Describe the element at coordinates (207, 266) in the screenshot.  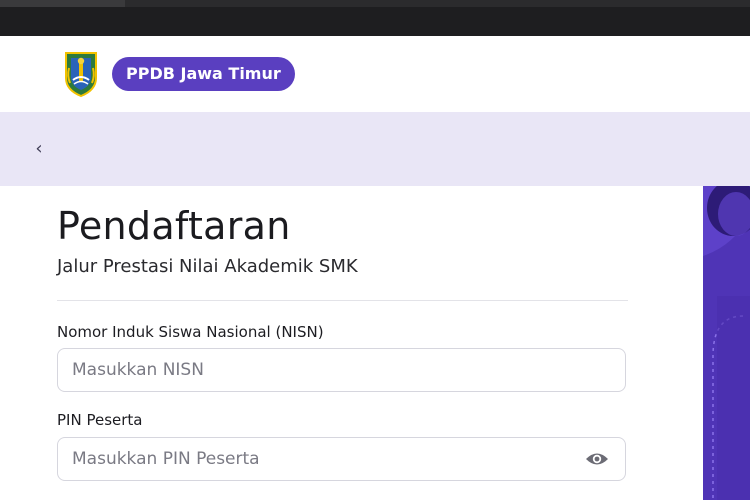
I see `page-subtitle: Jalur Prestasi Nilai Akademik SMK` at that location.